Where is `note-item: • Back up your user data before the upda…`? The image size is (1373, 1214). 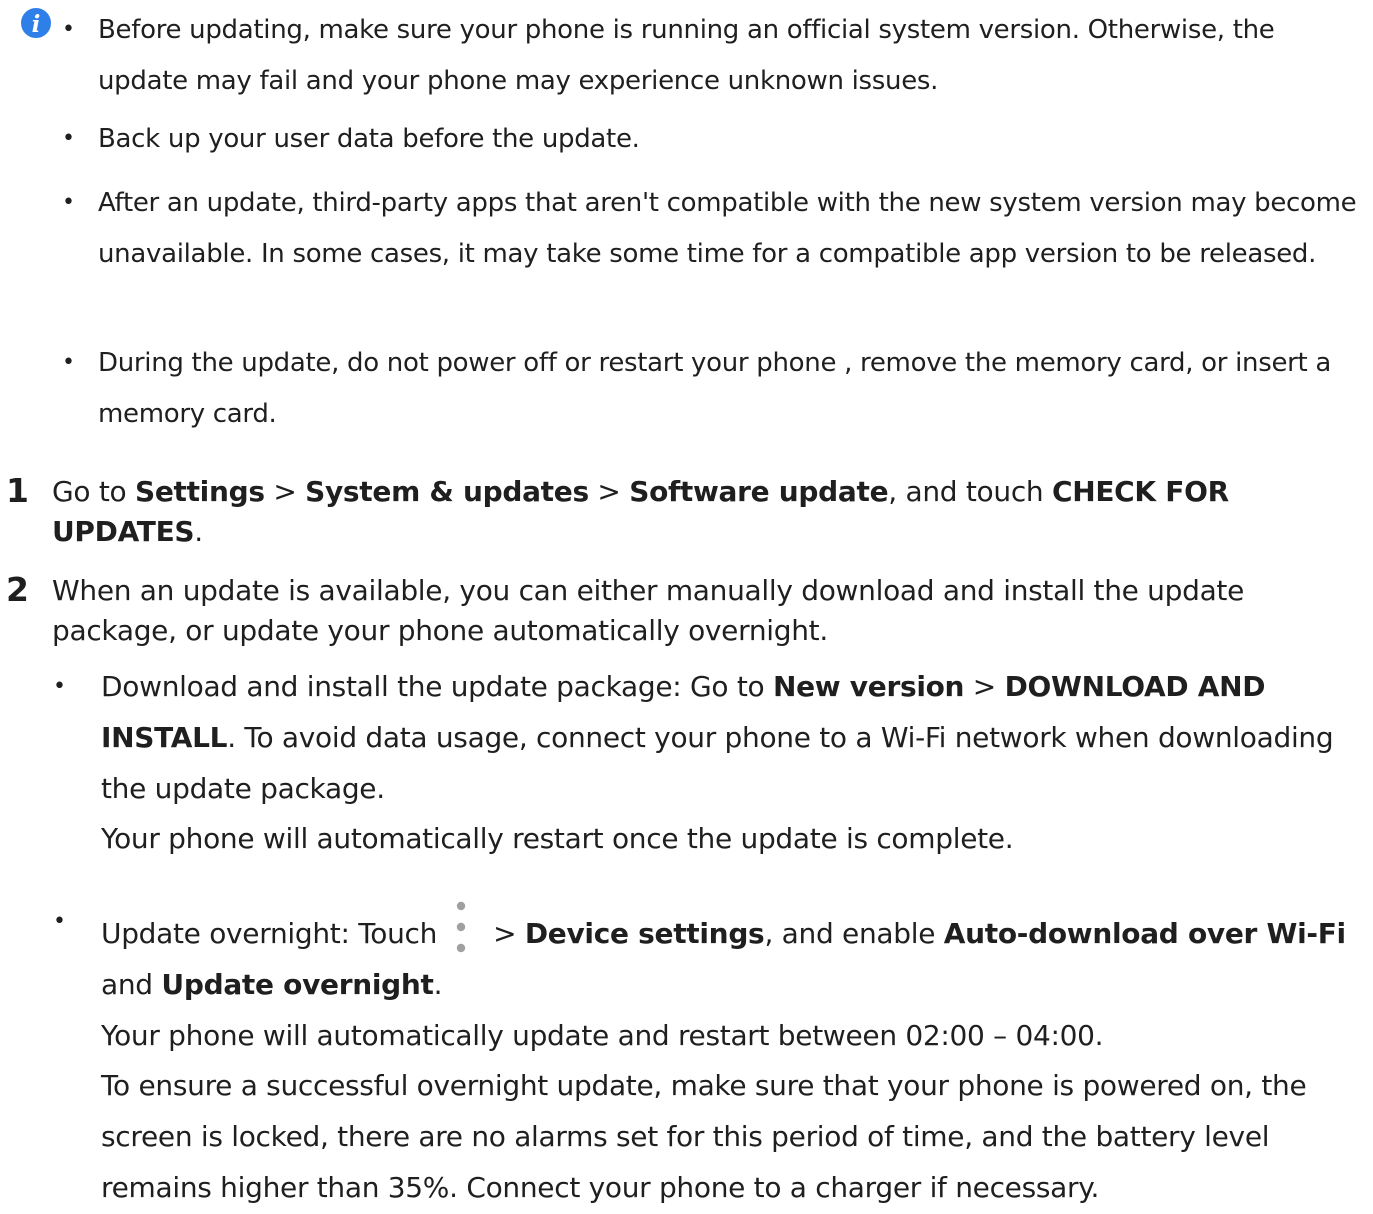
note-item: • Back up your user data before the upda… is located at coordinates (715, 139).